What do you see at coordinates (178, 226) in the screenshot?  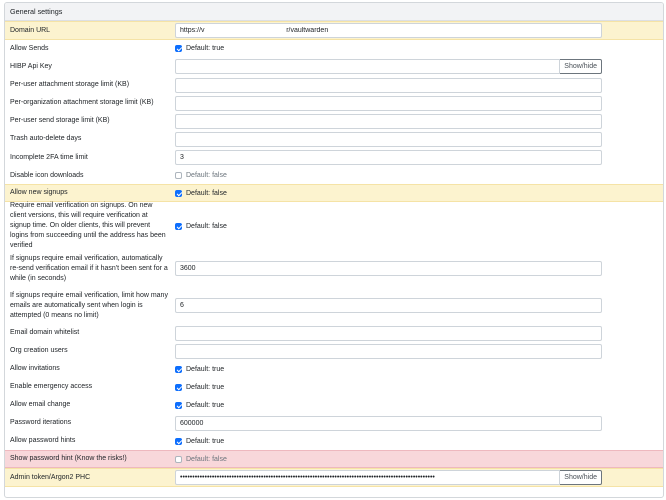 I see `require-email-verification-on-signups-on-checkbox` at bounding box center [178, 226].